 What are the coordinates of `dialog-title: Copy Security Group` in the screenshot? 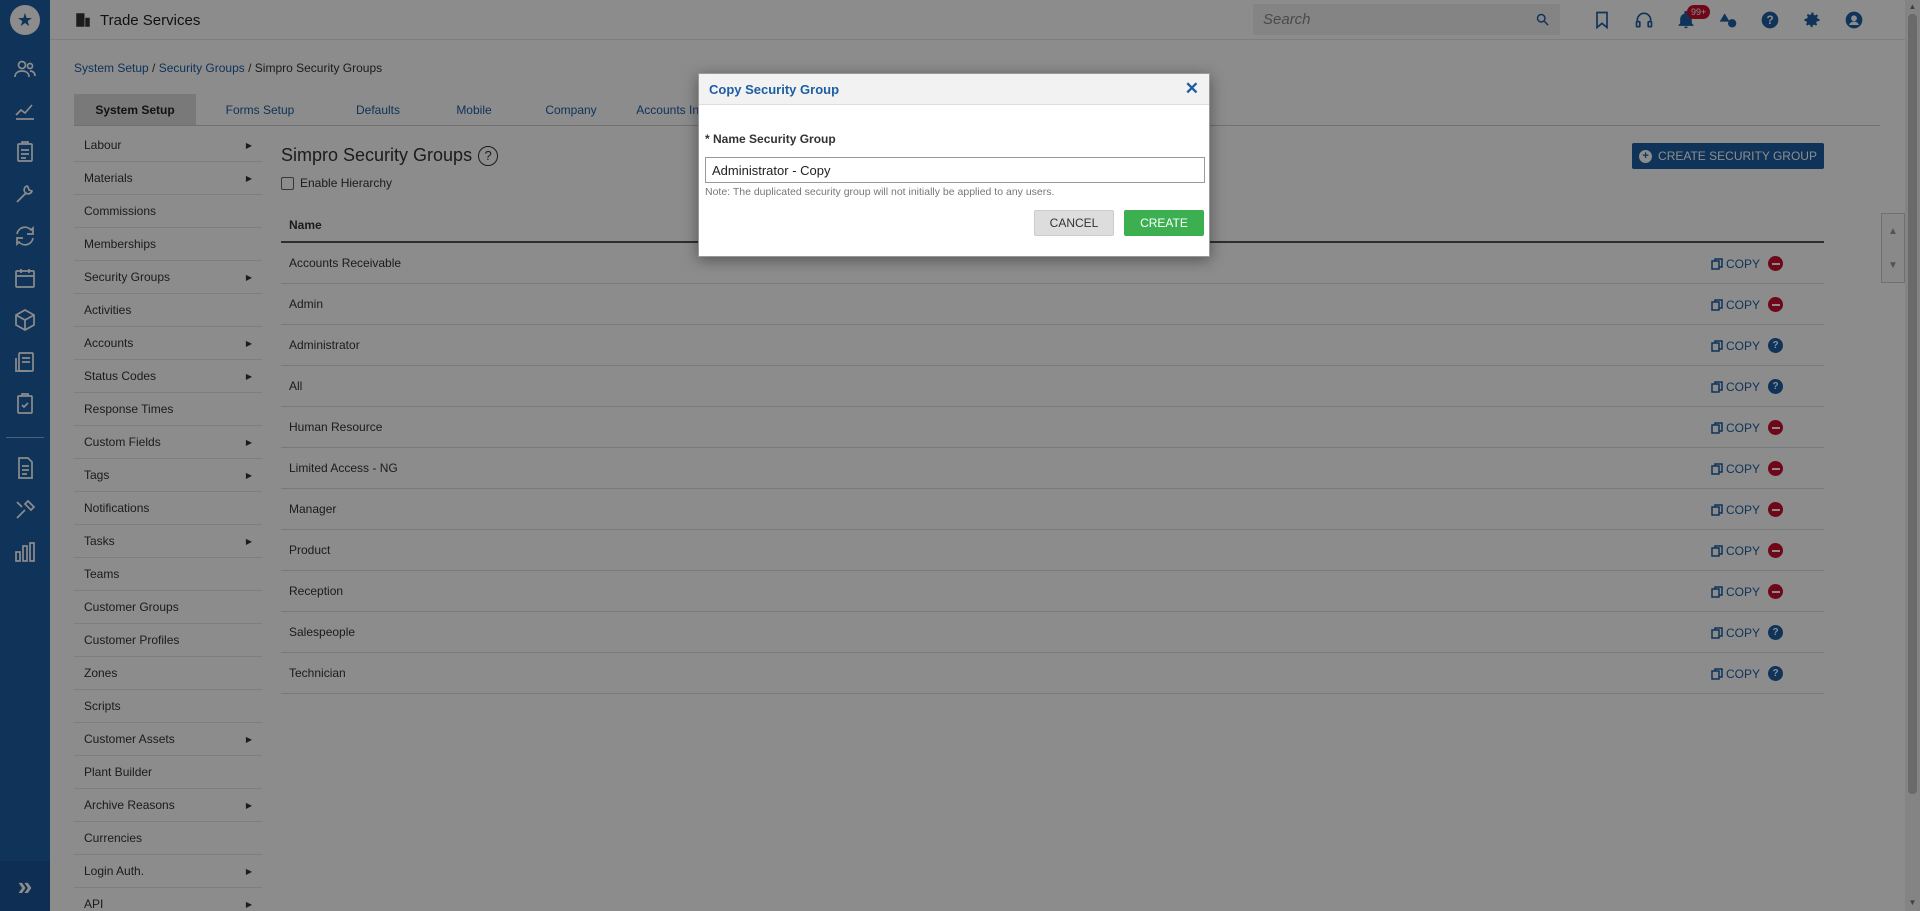 It's located at (774, 89).